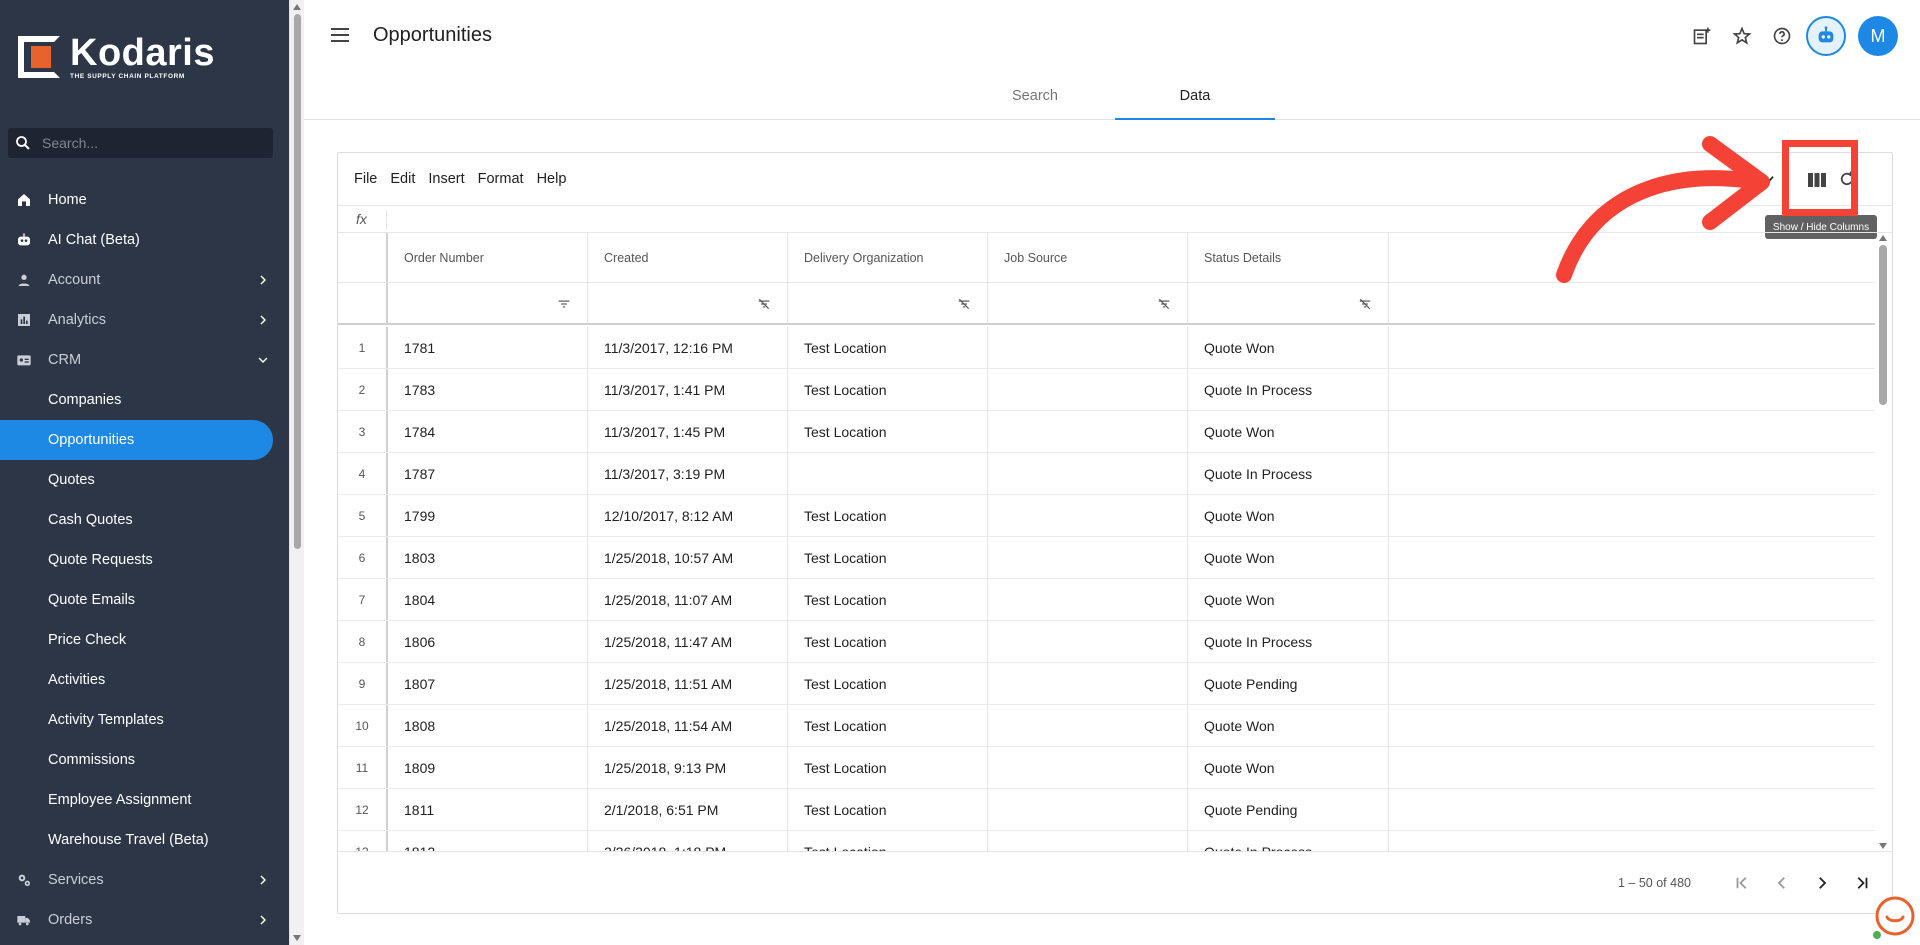  Describe the element at coordinates (688, 683) in the screenshot. I see `table-cell: 1/25/2018, 11:51 AM` at that location.